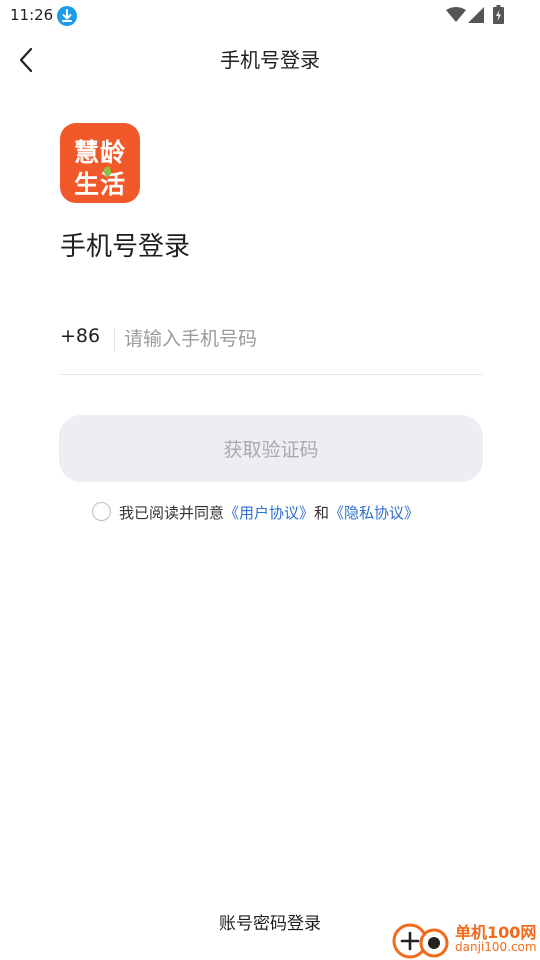 The height and width of the screenshot is (960, 540). What do you see at coordinates (270, 16) in the screenshot?
I see `status-bar: 11:26` at bounding box center [270, 16].